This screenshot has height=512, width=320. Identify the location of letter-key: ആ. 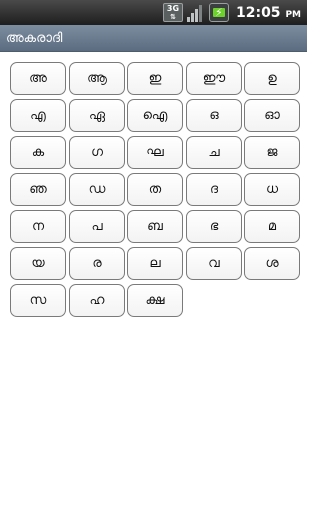
(97, 78).